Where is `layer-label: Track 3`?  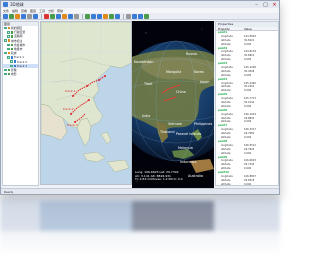
layer-label: Track 3 is located at coordinates (22, 65).